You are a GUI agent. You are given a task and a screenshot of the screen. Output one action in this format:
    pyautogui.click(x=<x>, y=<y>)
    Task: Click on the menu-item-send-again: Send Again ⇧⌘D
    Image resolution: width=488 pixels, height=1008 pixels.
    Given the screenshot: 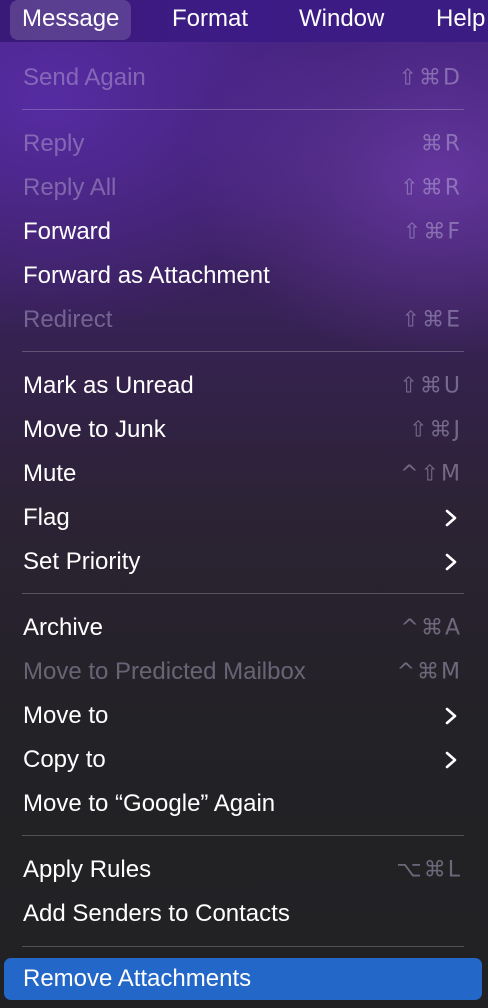 What is the action you would take?
    pyautogui.click(x=244, y=78)
    